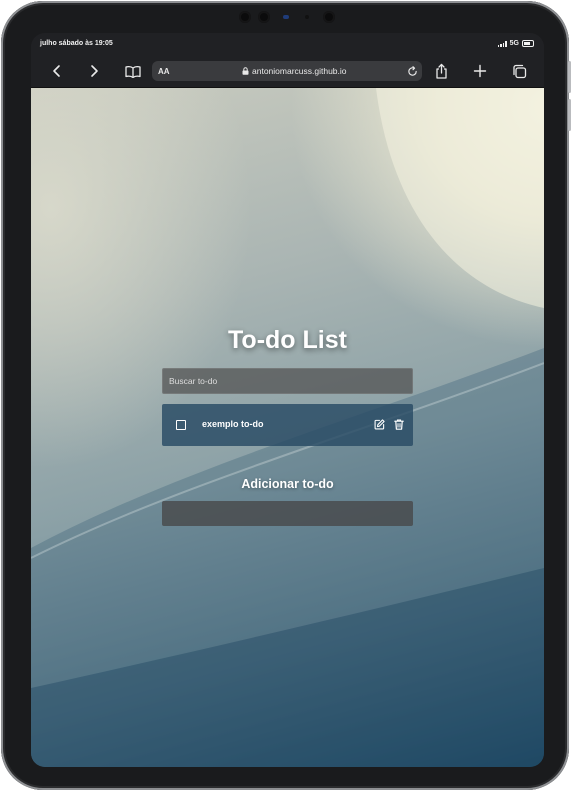 The height and width of the screenshot is (793, 573). I want to click on microphone-dot, so click(307, 17).